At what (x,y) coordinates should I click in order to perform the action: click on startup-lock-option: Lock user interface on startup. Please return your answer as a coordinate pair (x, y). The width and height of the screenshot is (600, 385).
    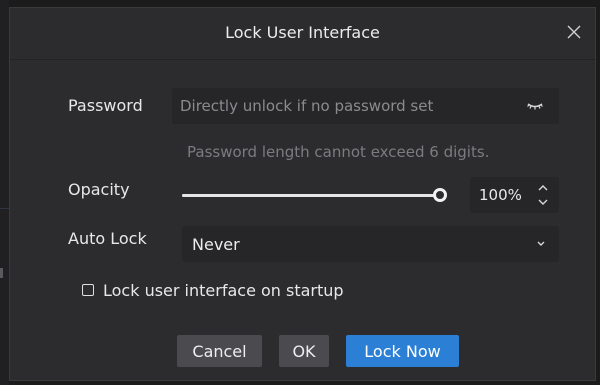
    Looking at the image, I should click on (213, 290).